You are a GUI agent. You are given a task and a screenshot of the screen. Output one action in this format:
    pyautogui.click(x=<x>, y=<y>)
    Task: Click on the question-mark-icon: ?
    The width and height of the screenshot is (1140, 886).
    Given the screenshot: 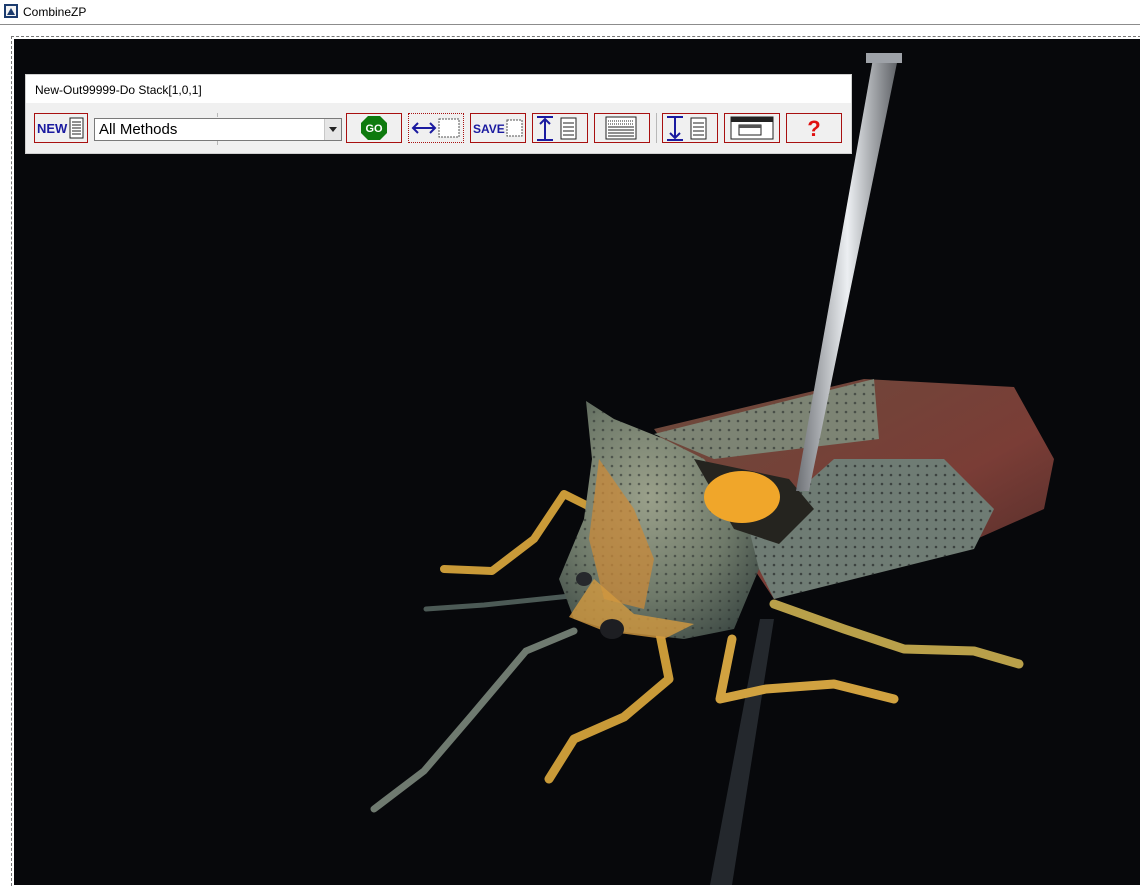 What is the action you would take?
    pyautogui.click(x=813, y=128)
    